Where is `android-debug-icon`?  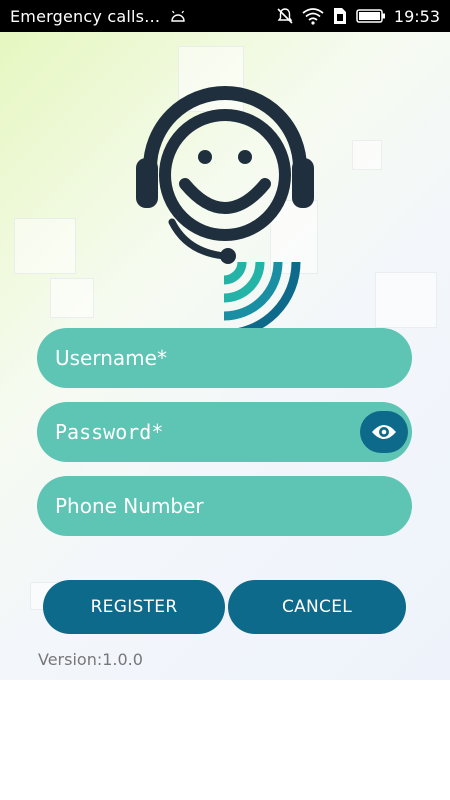 android-debug-icon is located at coordinates (178, 16).